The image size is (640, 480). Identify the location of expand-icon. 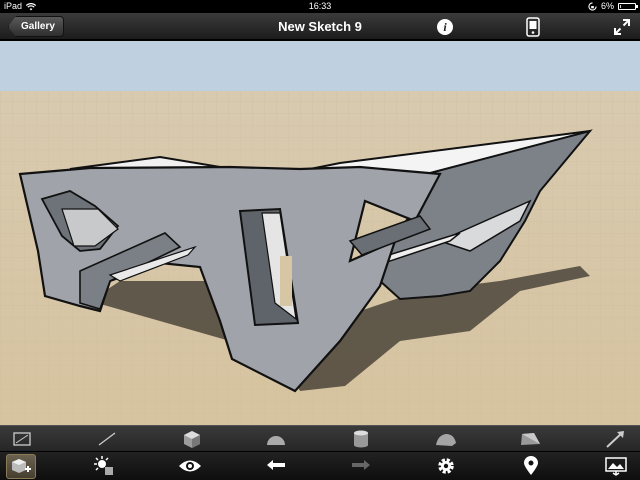
(622, 27).